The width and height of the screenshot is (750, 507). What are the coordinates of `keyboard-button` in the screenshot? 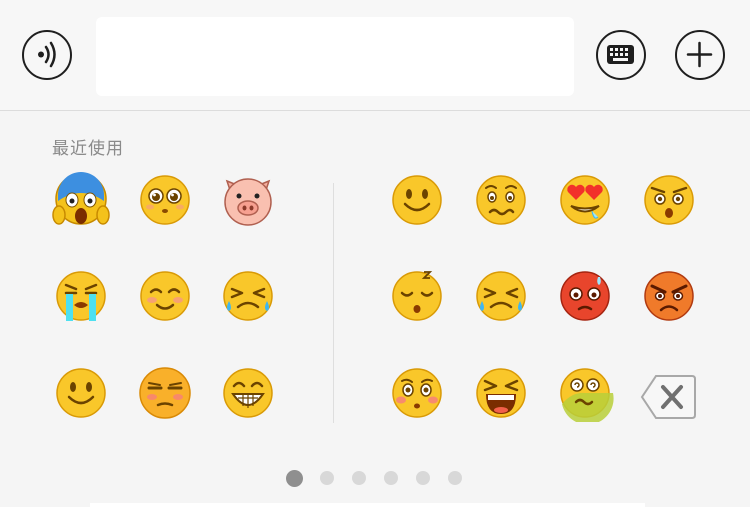 It's located at (621, 55).